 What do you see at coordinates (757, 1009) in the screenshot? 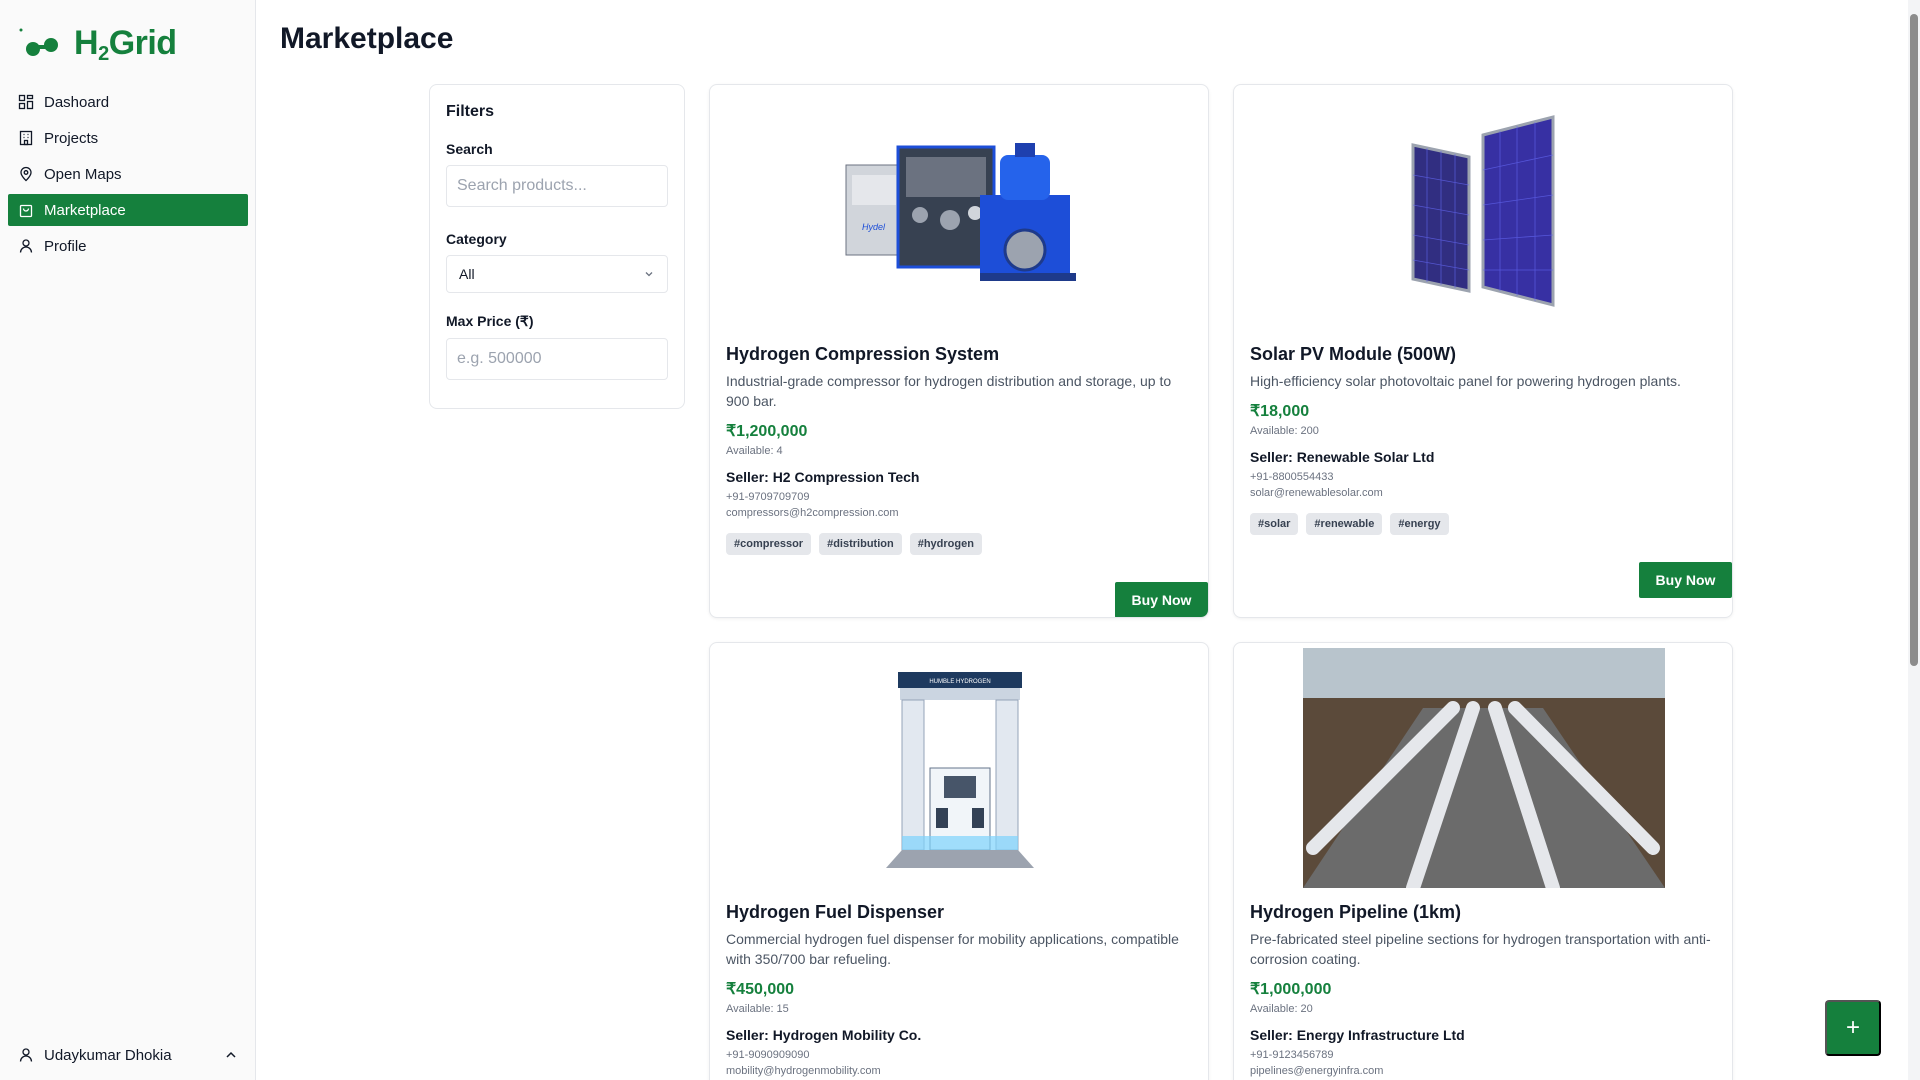
I see `product-availability: Available: 15` at bounding box center [757, 1009].